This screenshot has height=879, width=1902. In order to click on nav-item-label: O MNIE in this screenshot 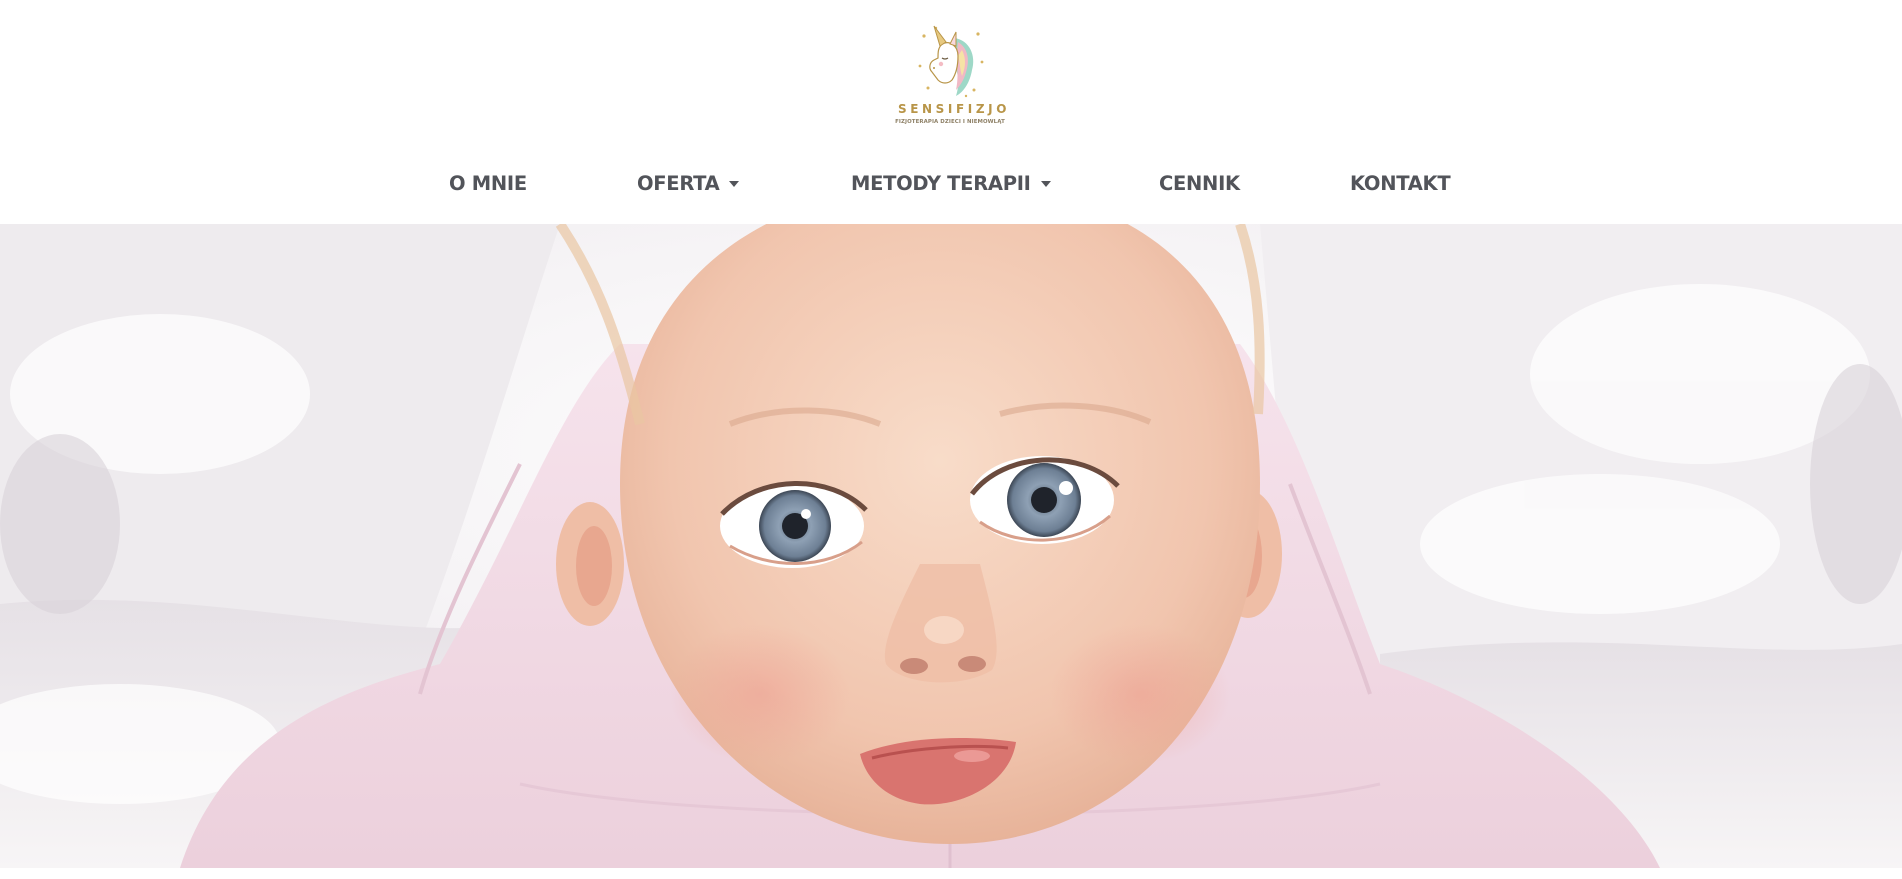, I will do `click(488, 183)`.